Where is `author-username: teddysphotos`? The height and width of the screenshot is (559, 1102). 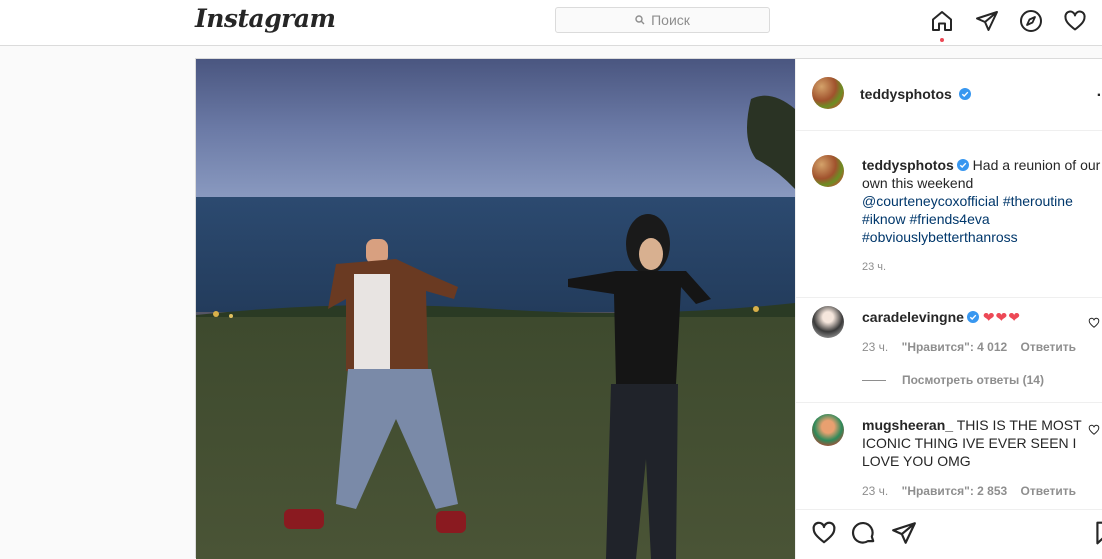
author-username: teddysphotos is located at coordinates (906, 94).